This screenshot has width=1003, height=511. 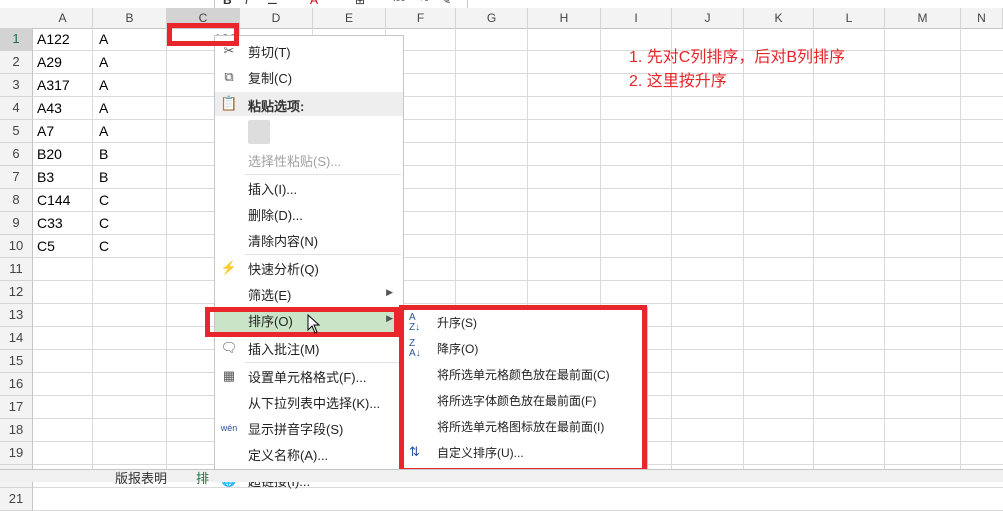 I want to click on row-header-13: 13, so click(x=16, y=315).